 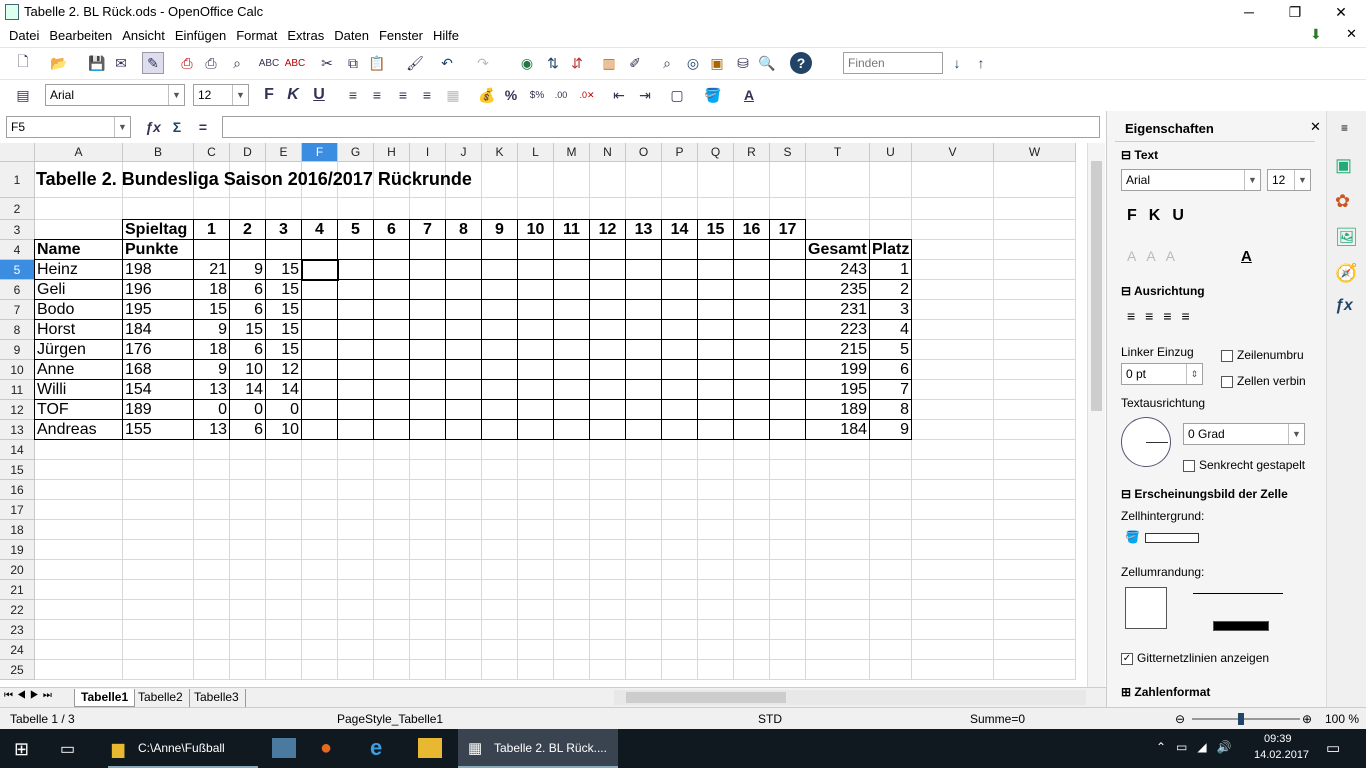 What do you see at coordinates (283, 409) in the screenshot?
I see `matchday-score: 0` at bounding box center [283, 409].